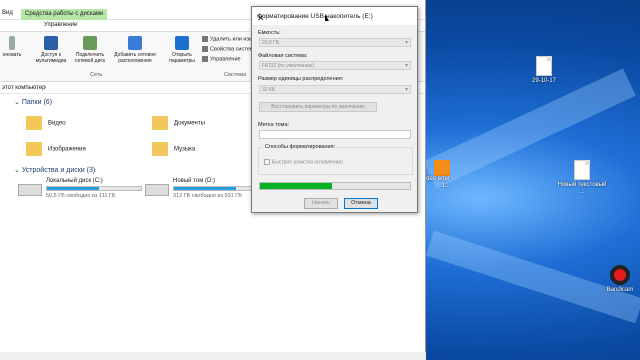 Image resolution: width=640 pixels, height=360 pixels. What do you see at coordinates (189, 123) in the screenshot?
I see `folder-label: Документы` at bounding box center [189, 123].